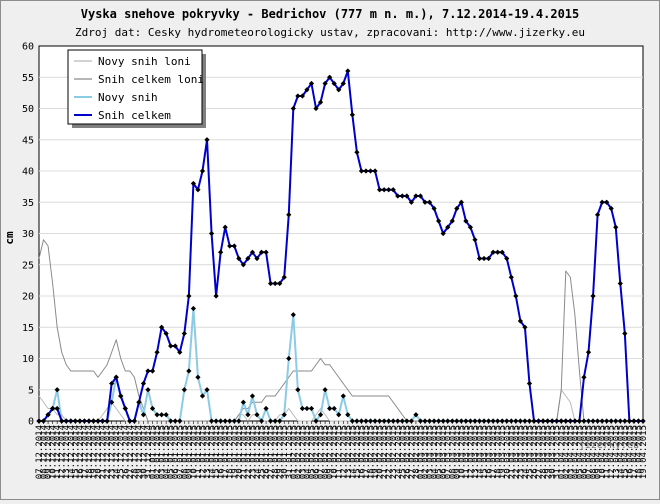 This screenshot has height=504, width=660. Describe the element at coordinates (128, 97) in the screenshot. I see `legend-label: Novy snih` at that location.